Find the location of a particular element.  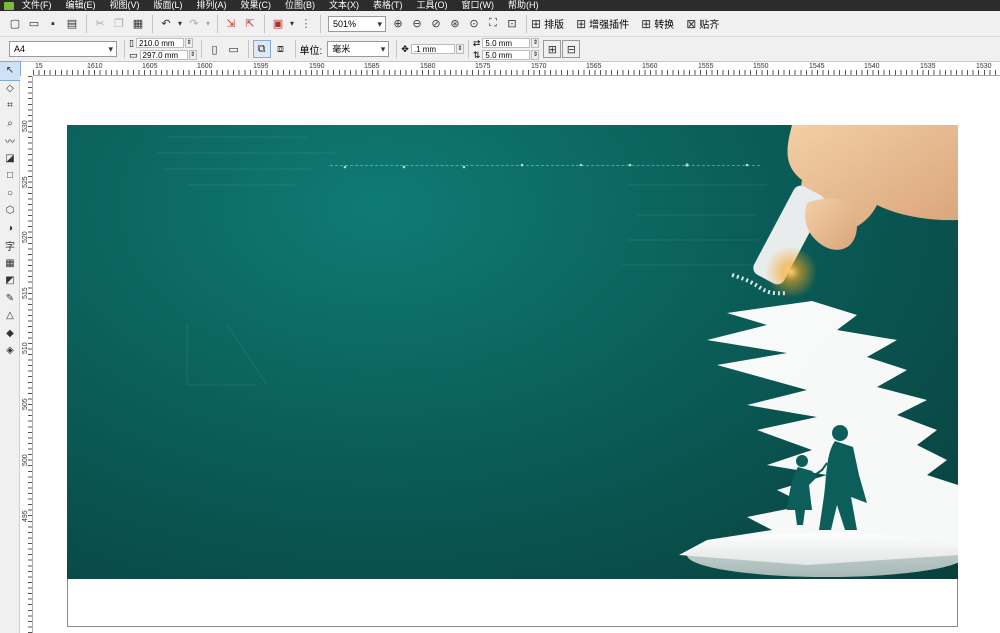

all-pages-icon: ⧉ is located at coordinates (261, 49).